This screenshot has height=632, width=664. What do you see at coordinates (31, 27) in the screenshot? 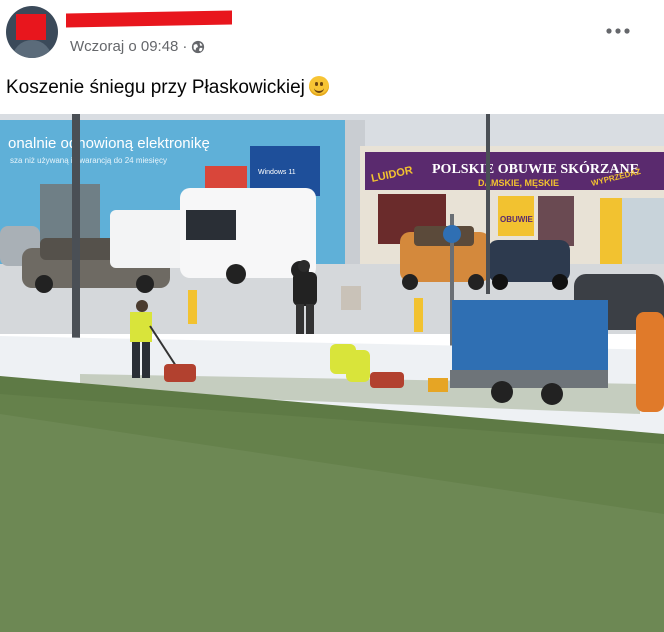
I see `avatar-redaction` at bounding box center [31, 27].